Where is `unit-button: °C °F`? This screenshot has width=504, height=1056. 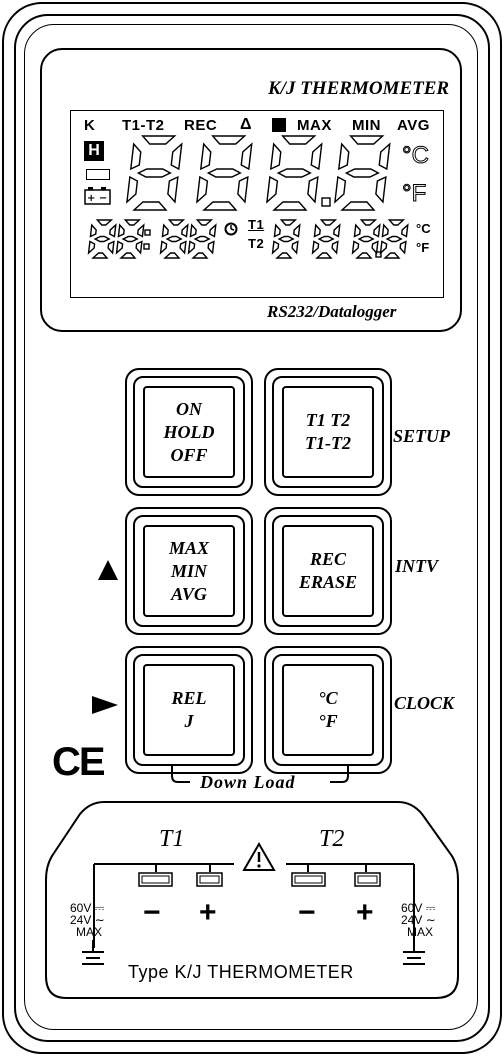
unit-button: °C °F is located at coordinates (328, 710).